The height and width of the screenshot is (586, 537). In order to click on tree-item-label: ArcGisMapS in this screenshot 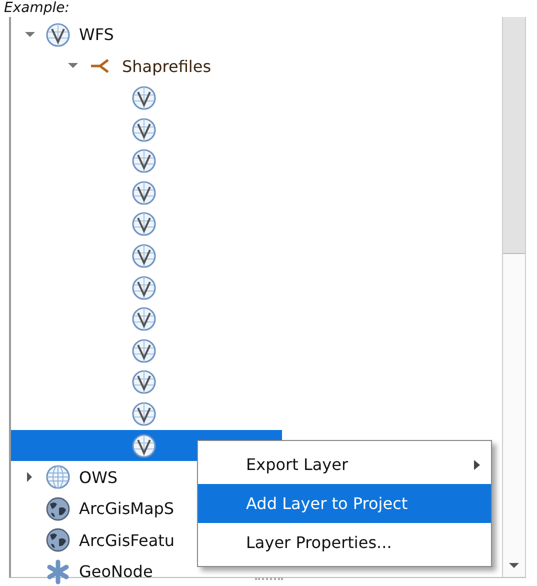, I will do `click(126, 508)`.